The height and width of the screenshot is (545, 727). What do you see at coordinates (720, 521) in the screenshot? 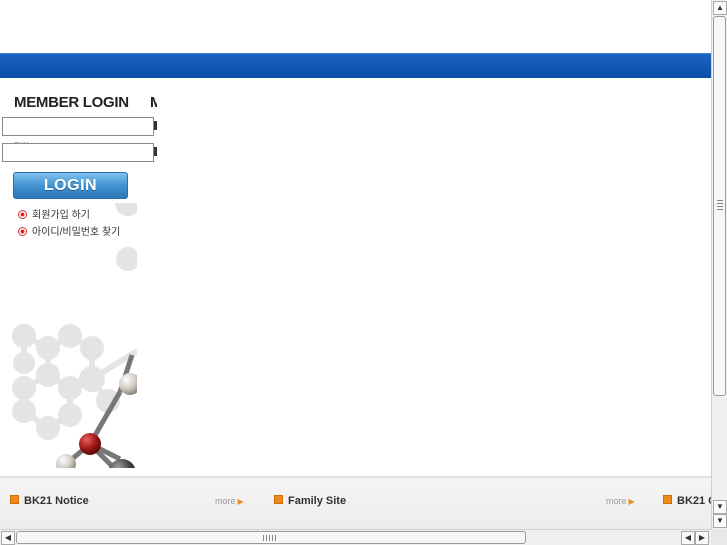
I see `scroll-down-icon-2: ▼` at bounding box center [720, 521].